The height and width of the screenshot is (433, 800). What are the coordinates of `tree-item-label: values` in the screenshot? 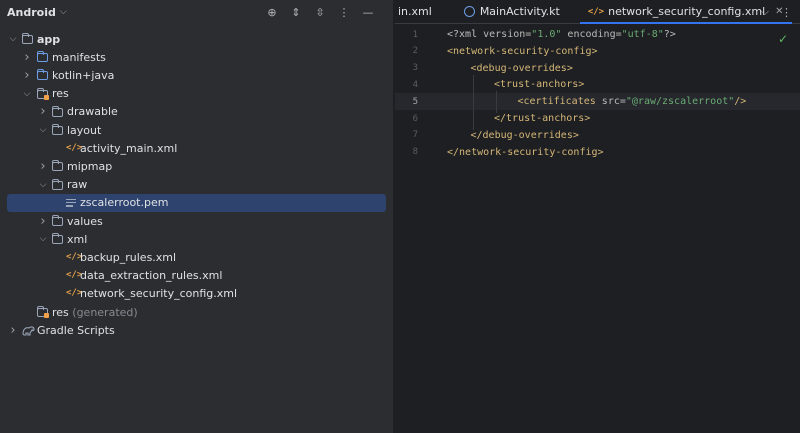 It's located at (85, 221).